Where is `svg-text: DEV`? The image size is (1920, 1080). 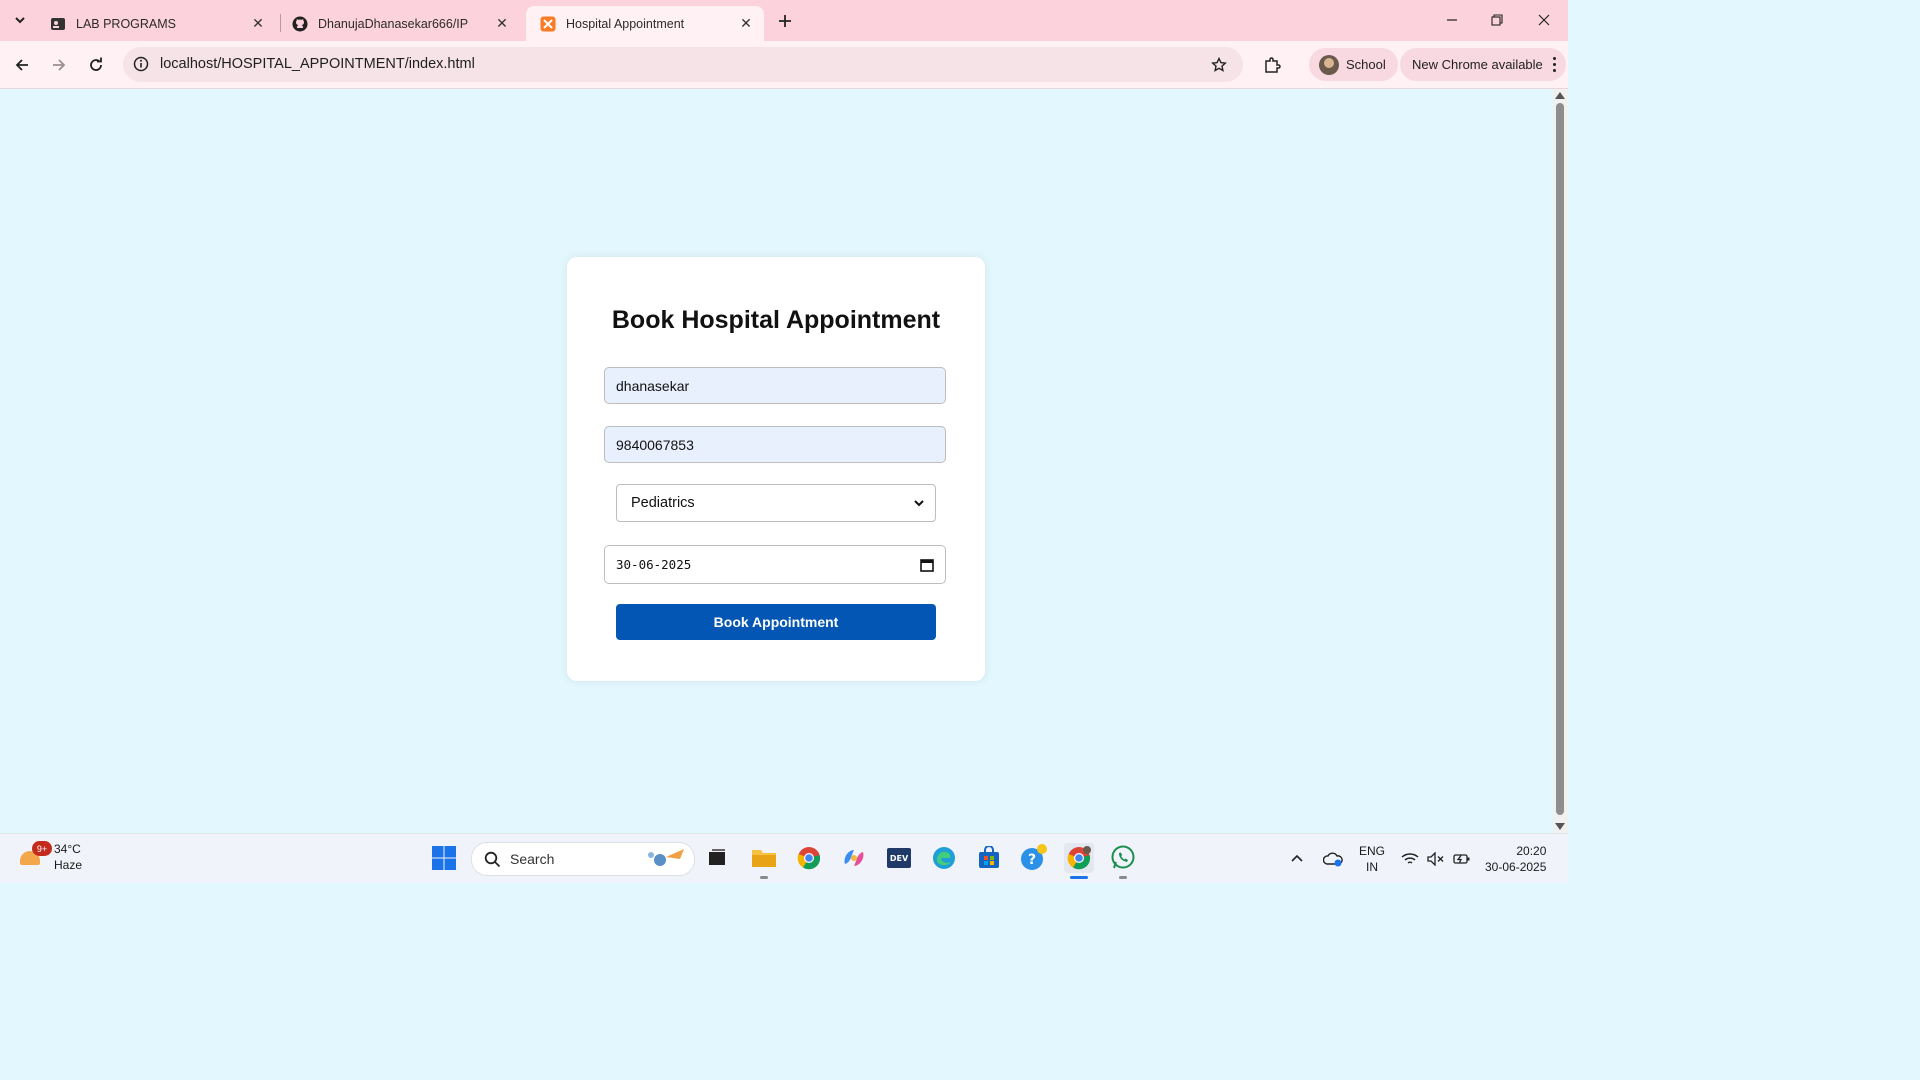 svg-text: DEV is located at coordinates (899, 858).